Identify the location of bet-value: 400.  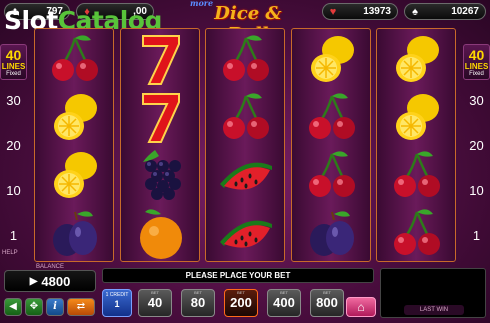
(284, 302).